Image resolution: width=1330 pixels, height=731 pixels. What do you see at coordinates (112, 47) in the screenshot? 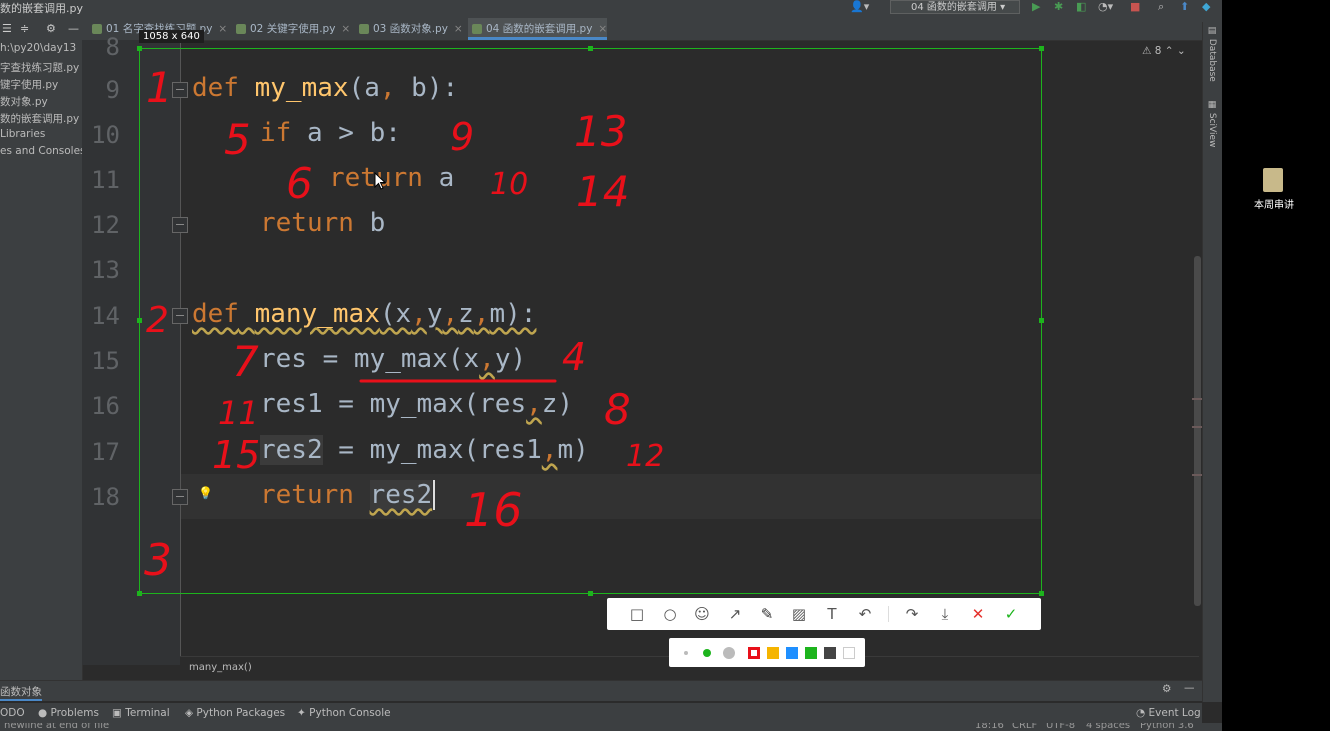
I see `line-number: 8` at bounding box center [112, 47].